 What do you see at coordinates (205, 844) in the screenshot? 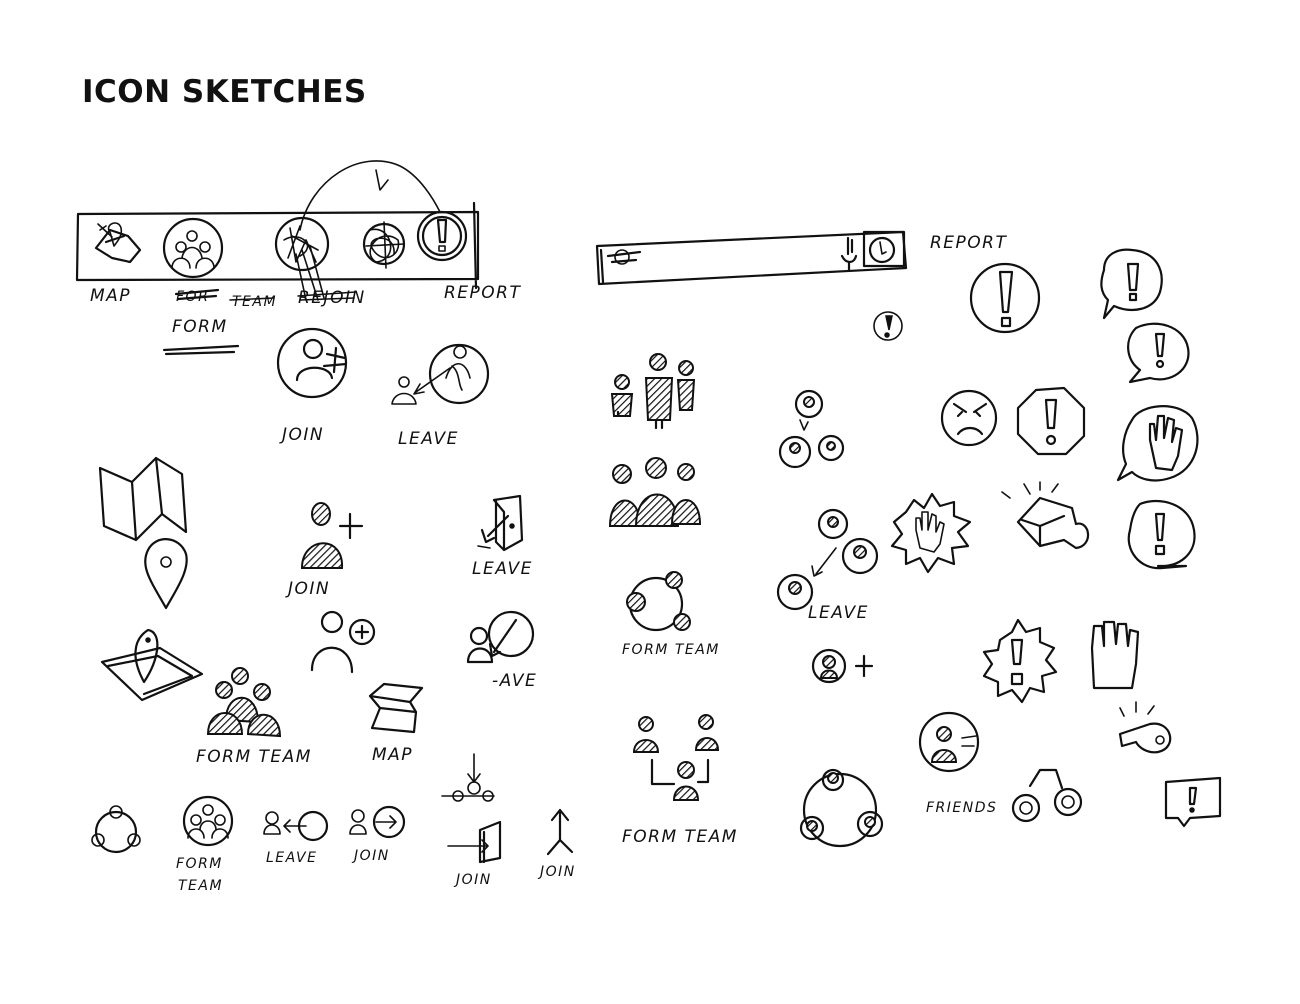
I see `form-team-small-icon: FORM TEAM` at bounding box center [205, 844].